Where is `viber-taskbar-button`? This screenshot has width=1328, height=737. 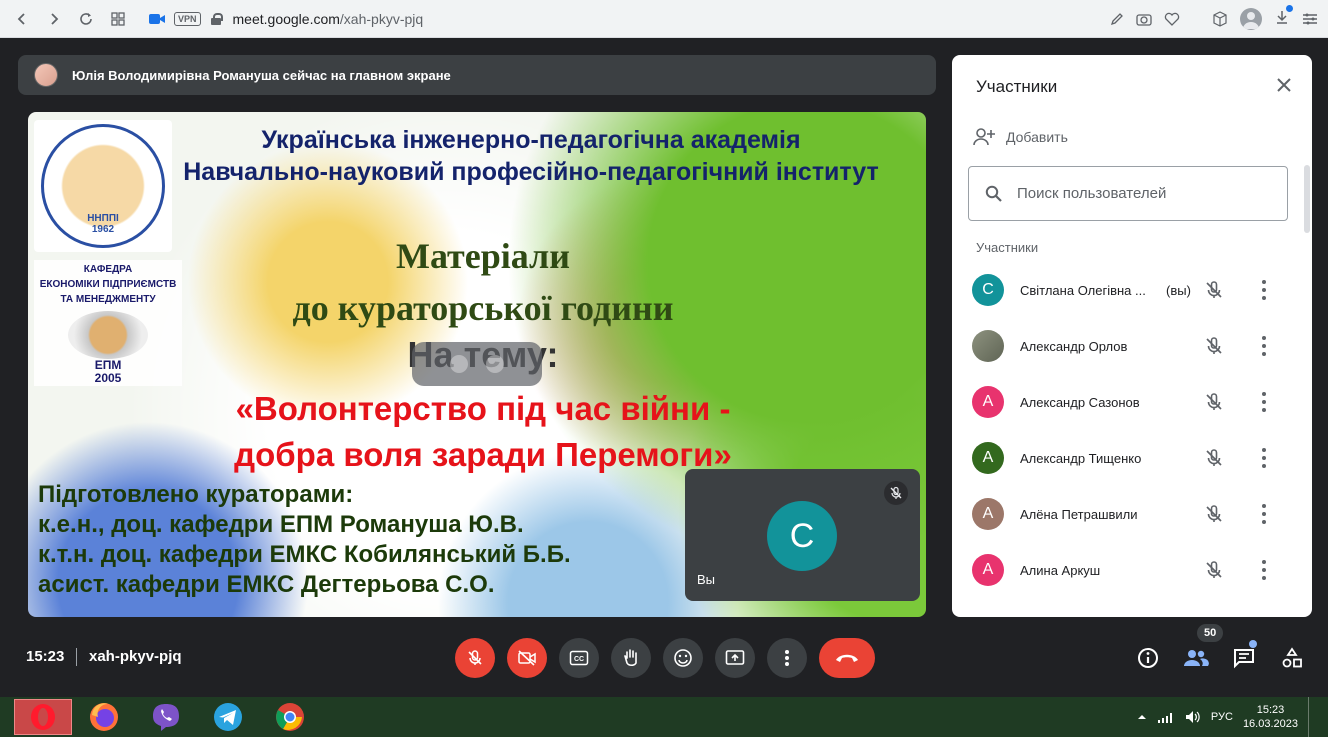 viber-taskbar-button is located at coordinates (166, 717).